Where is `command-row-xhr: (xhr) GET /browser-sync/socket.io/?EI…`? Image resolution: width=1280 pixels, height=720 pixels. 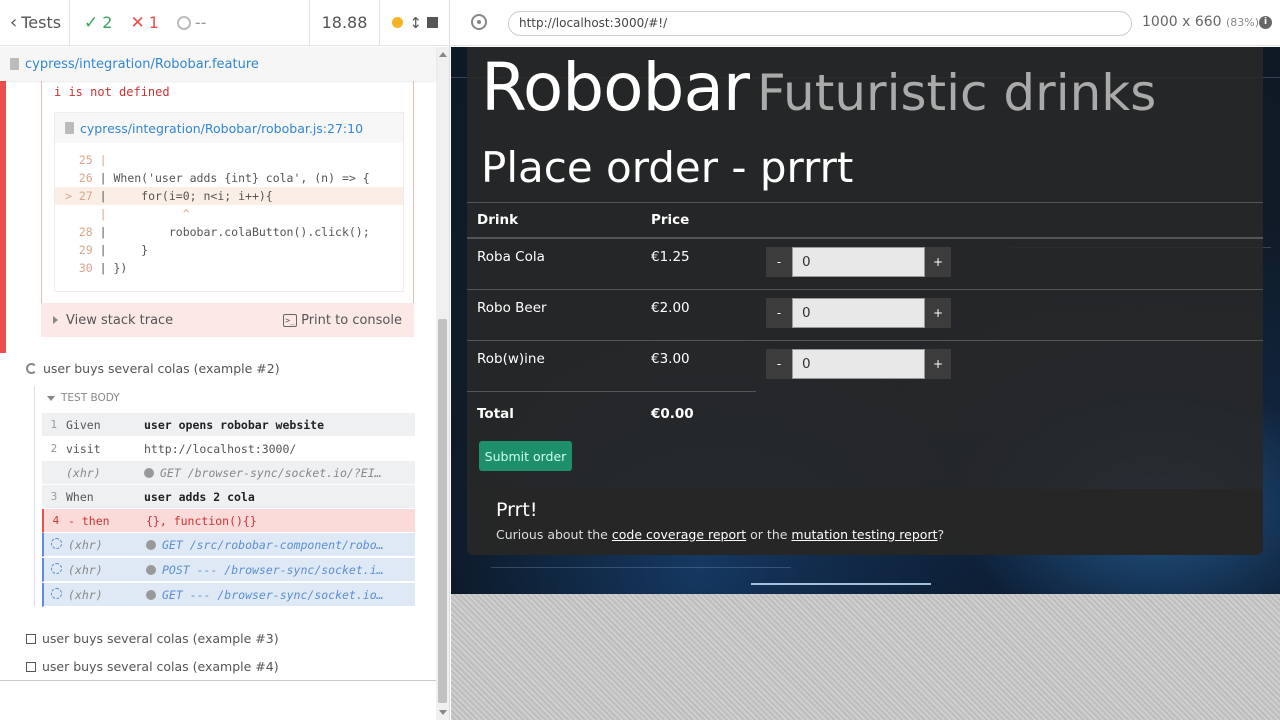
command-row-xhr: (xhr) GET /browser-sync/socket.io/?EI… is located at coordinates (228, 473).